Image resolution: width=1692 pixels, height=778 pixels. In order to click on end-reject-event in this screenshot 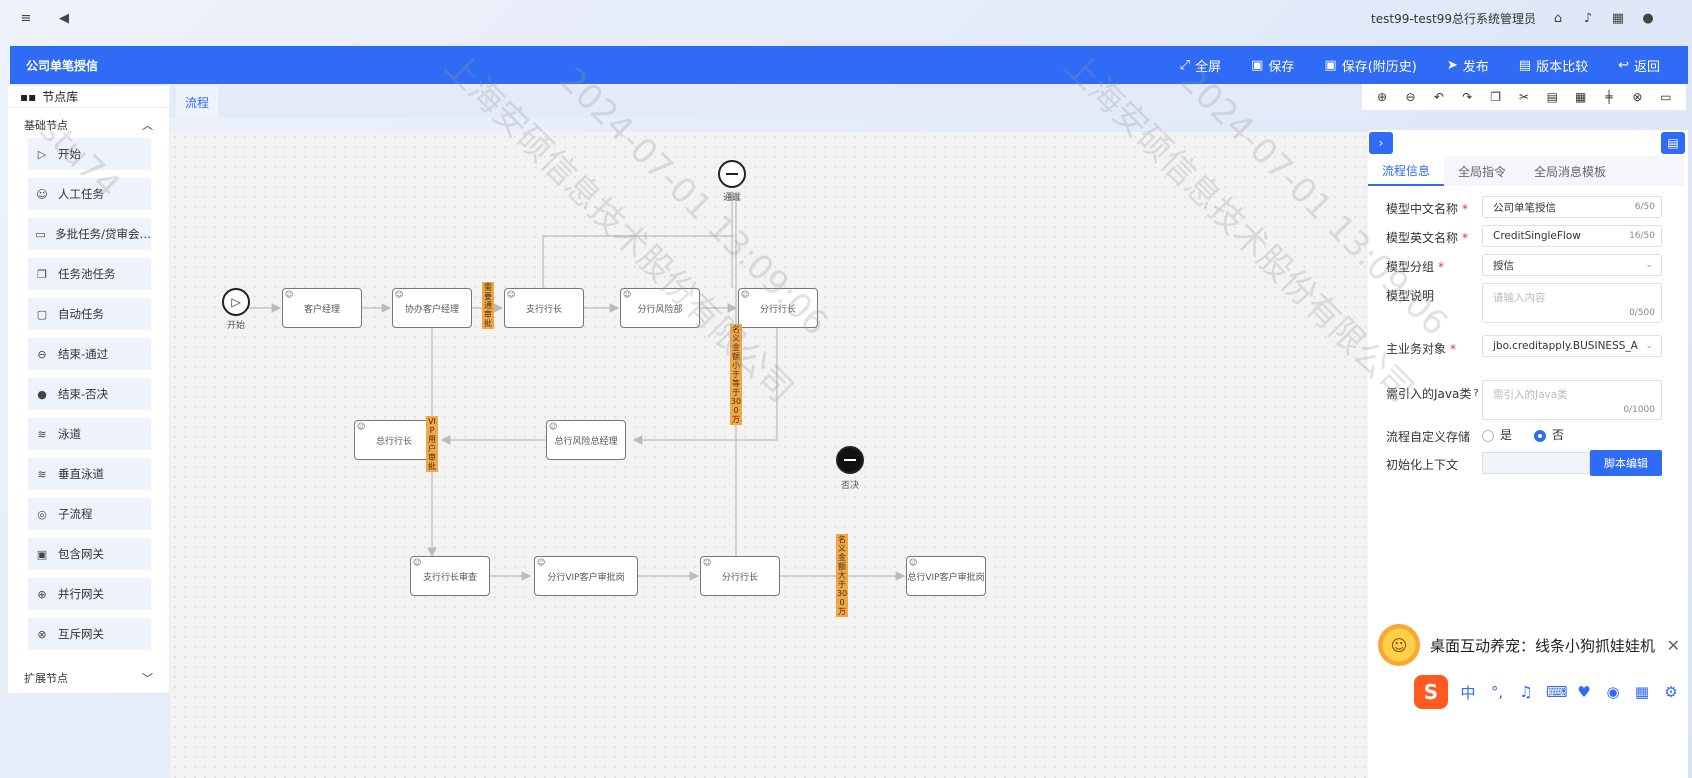, I will do `click(850, 460)`.